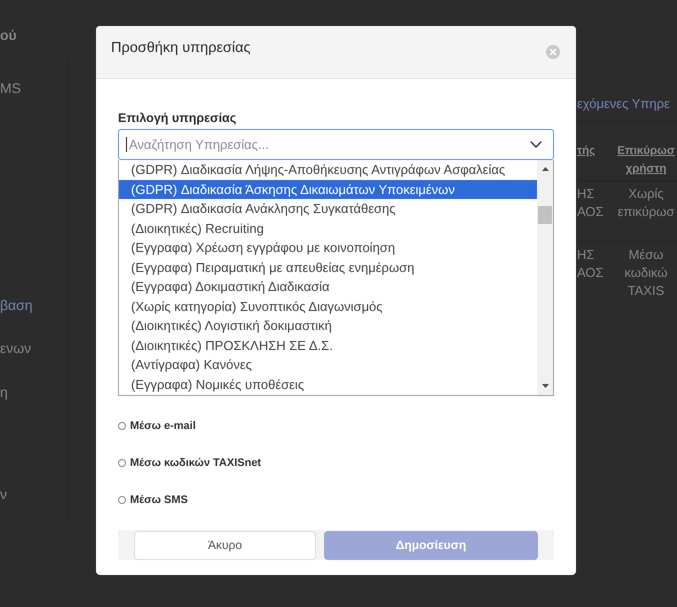  What do you see at coordinates (545, 277) in the screenshot?
I see `scrollbar` at bounding box center [545, 277].